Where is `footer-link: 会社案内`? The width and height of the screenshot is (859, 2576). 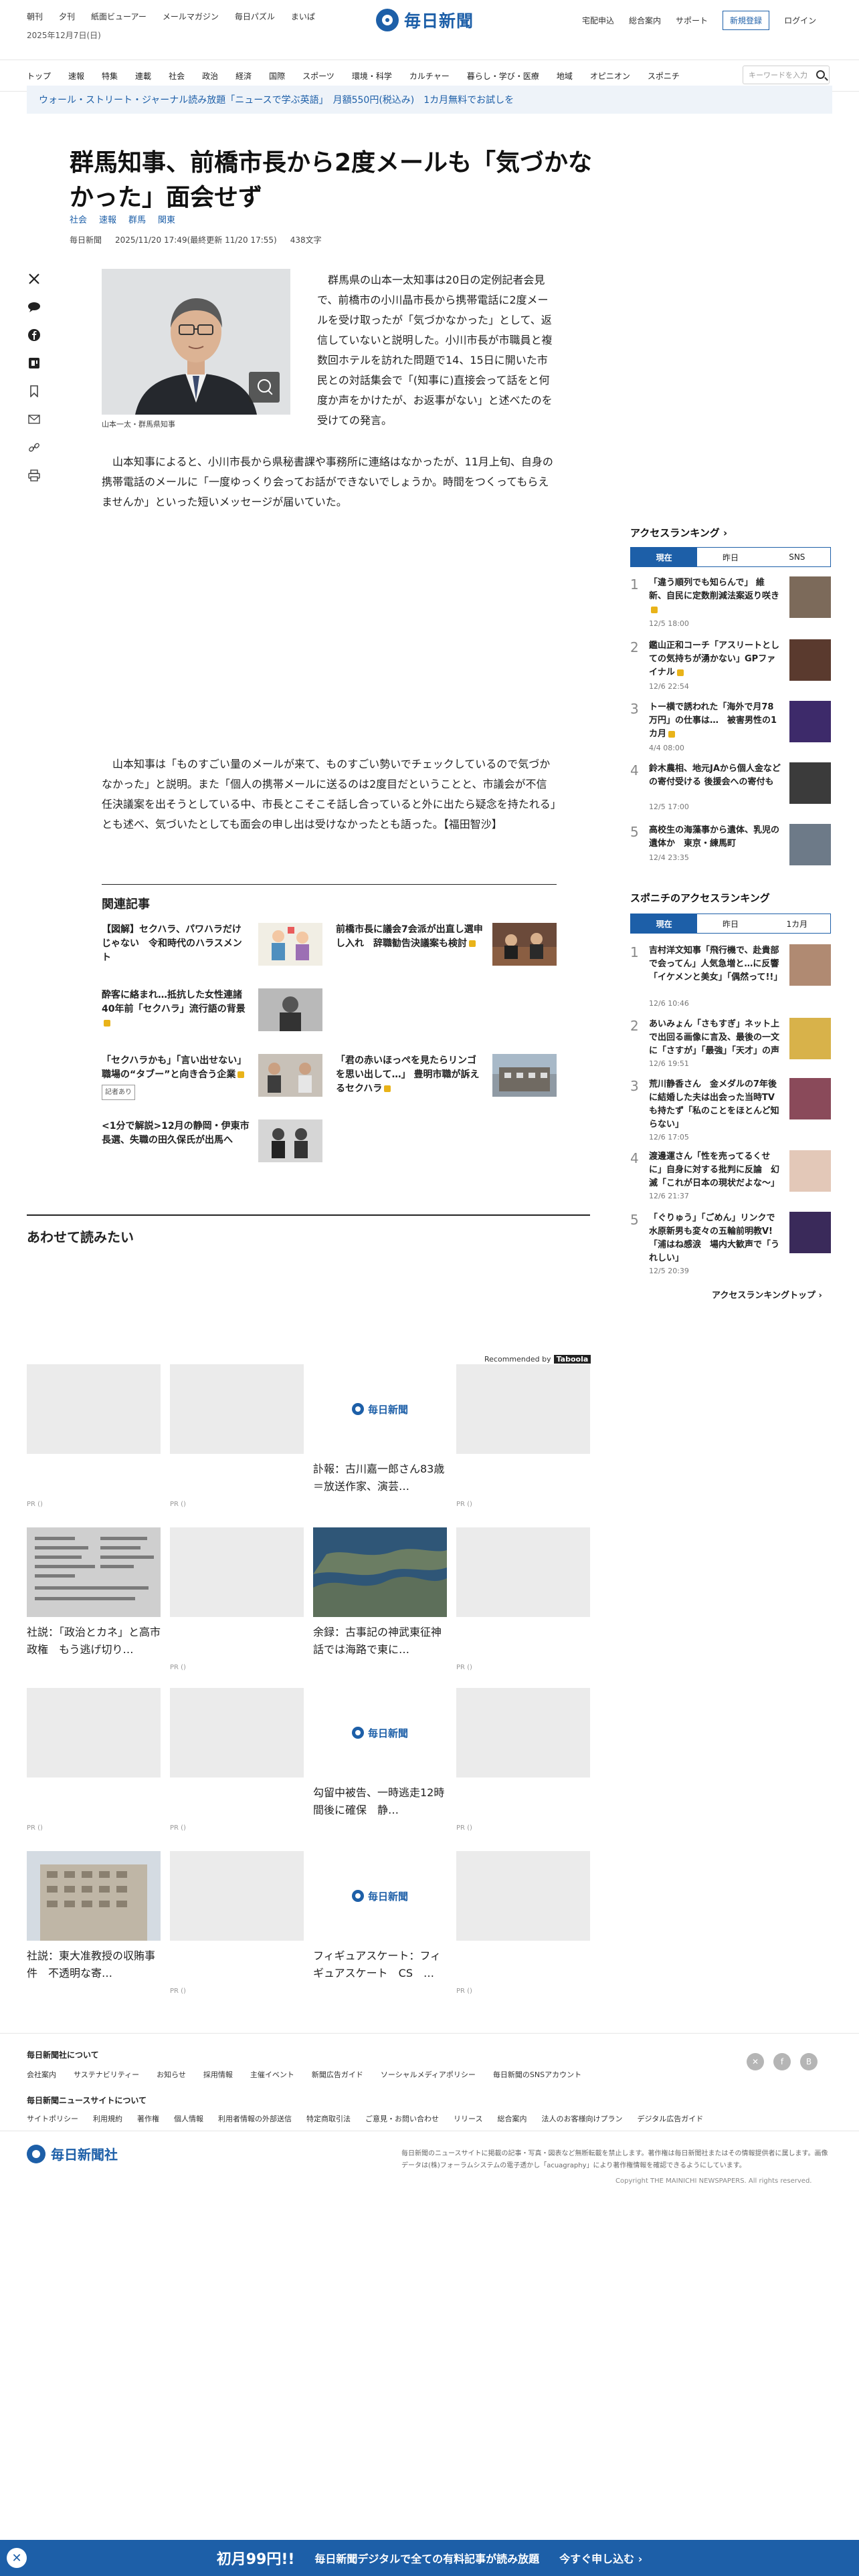 footer-link: 会社案内 is located at coordinates (41, 2074).